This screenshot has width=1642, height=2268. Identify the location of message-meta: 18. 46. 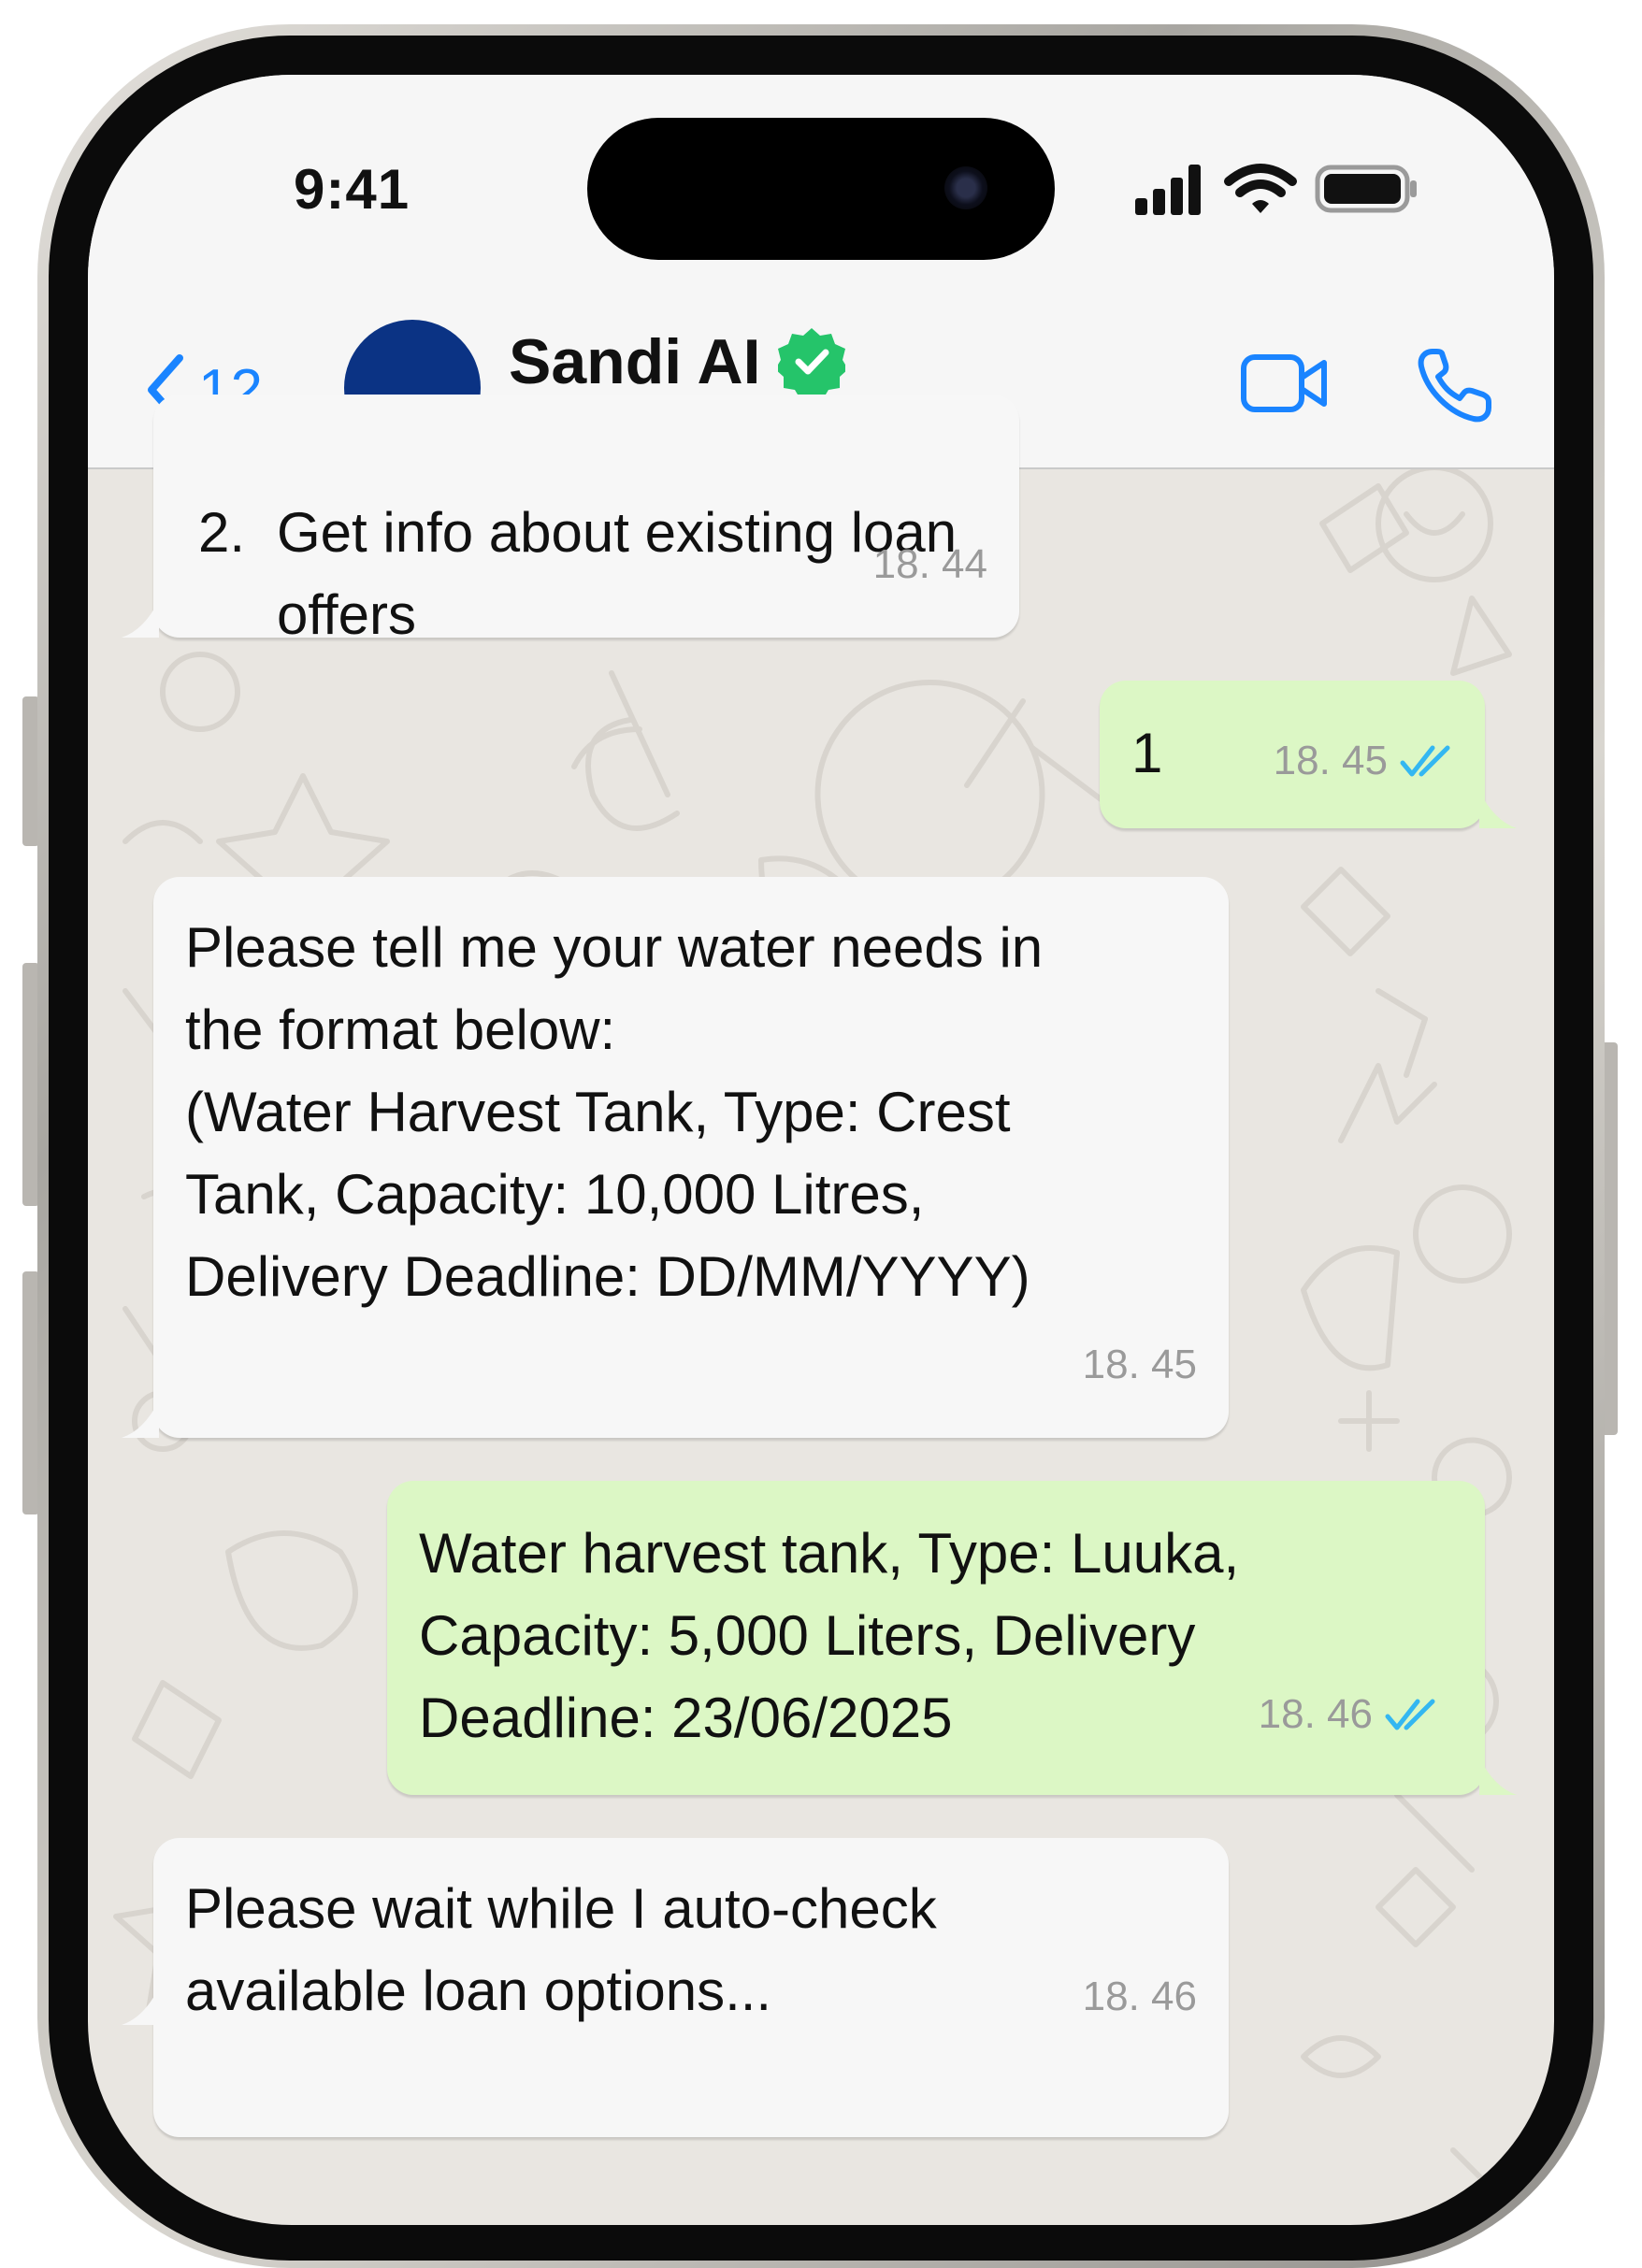
(1350, 1714).